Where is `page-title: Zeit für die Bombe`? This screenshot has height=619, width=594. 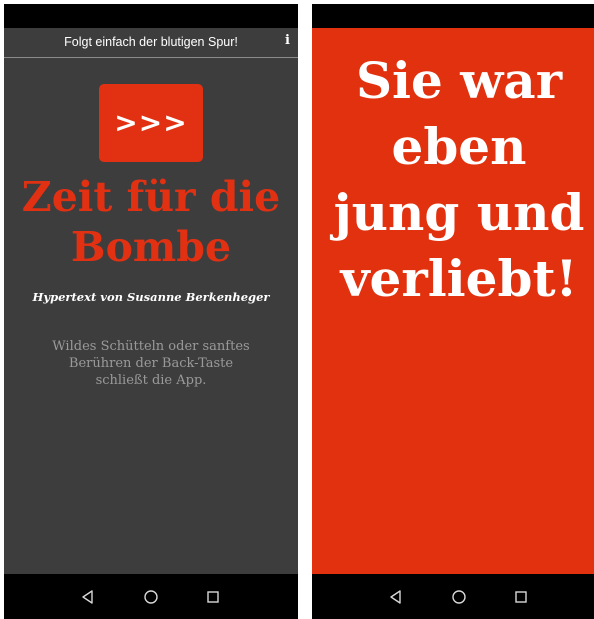 page-title: Zeit für die Bombe is located at coordinates (151, 222).